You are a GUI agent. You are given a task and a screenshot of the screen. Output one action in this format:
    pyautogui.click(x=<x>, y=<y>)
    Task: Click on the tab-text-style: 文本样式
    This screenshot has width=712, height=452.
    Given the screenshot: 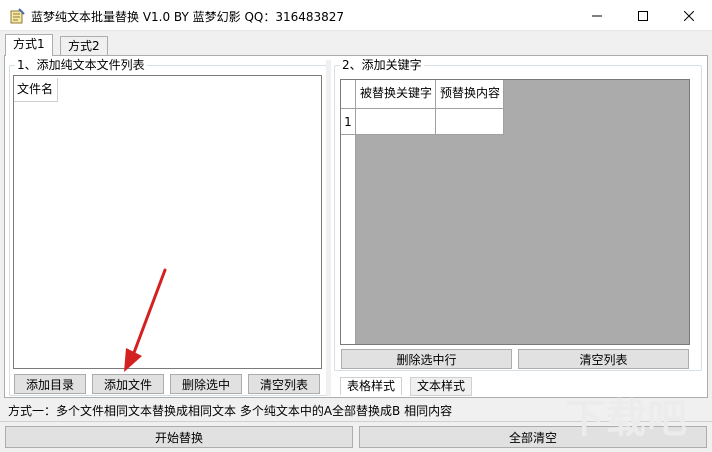 What is the action you would take?
    pyautogui.click(x=441, y=386)
    